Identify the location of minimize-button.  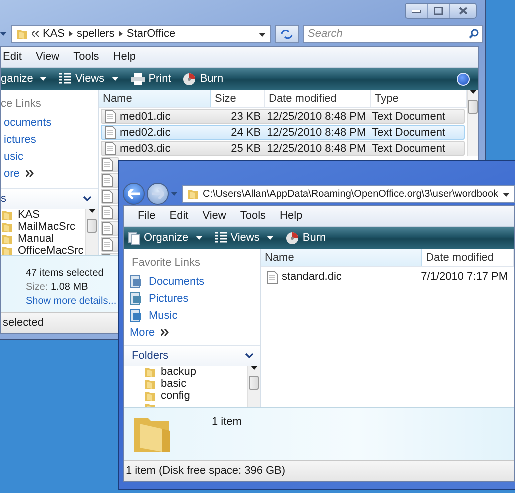
(417, 11).